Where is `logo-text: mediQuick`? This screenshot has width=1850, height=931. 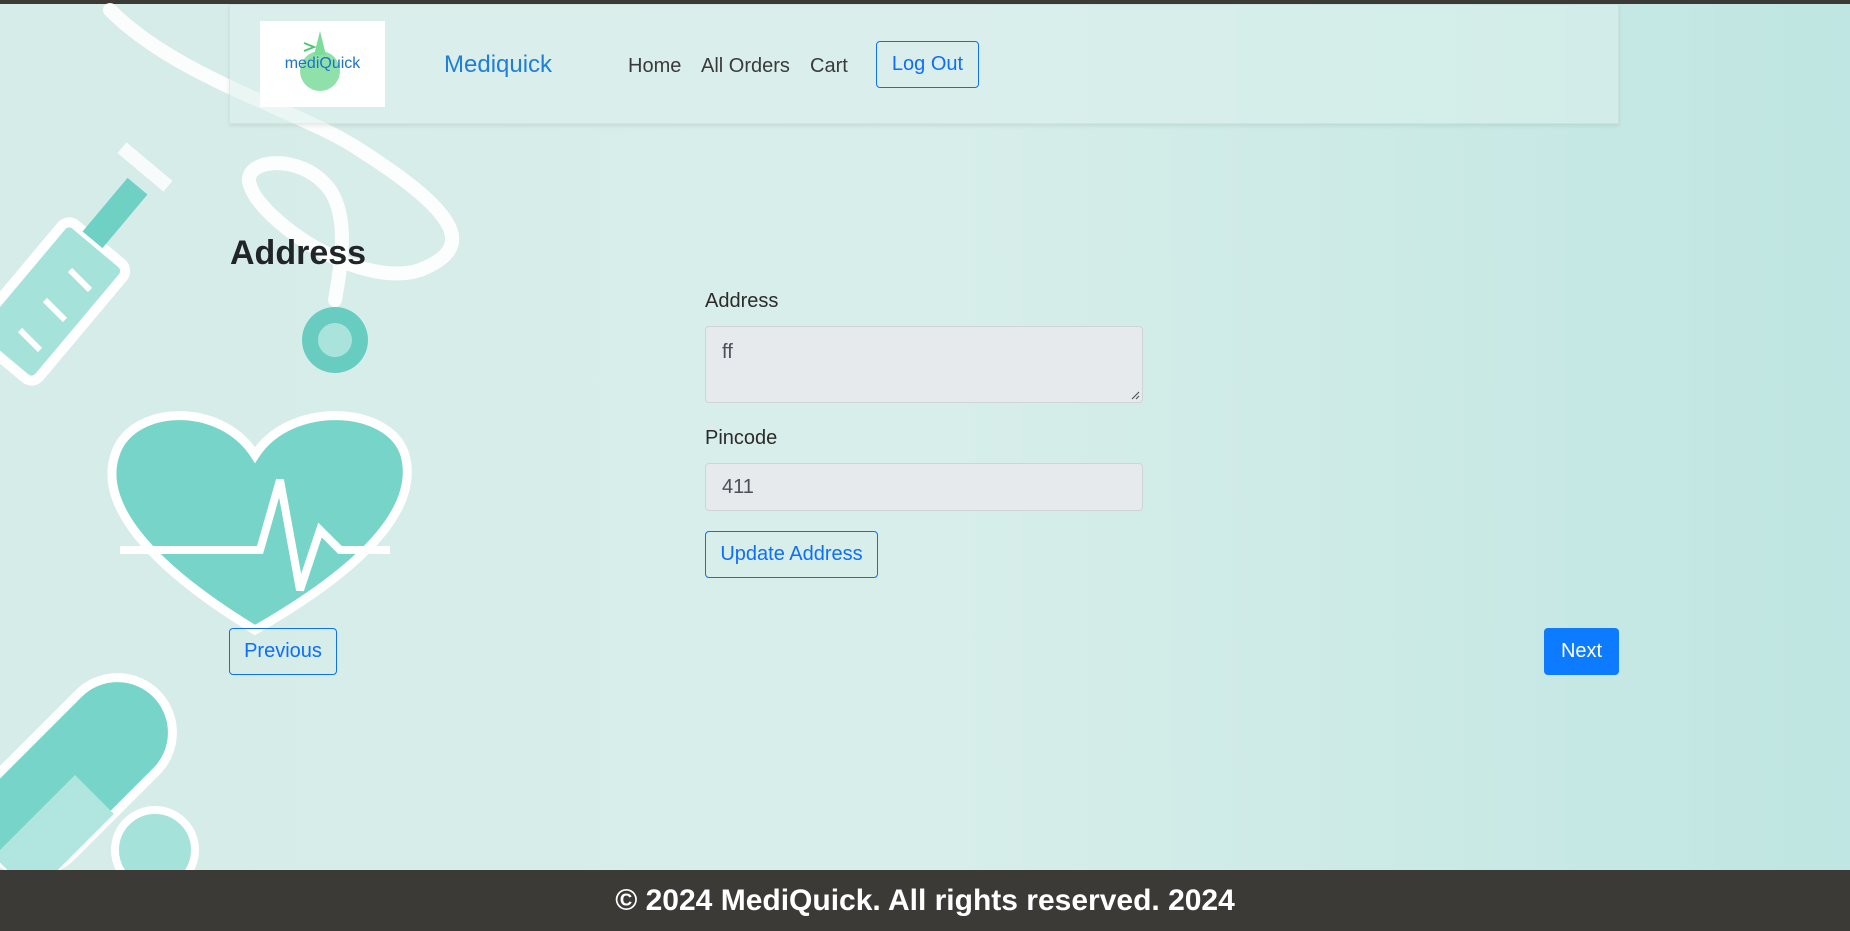 logo-text: mediQuick is located at coordinates (322, 63).